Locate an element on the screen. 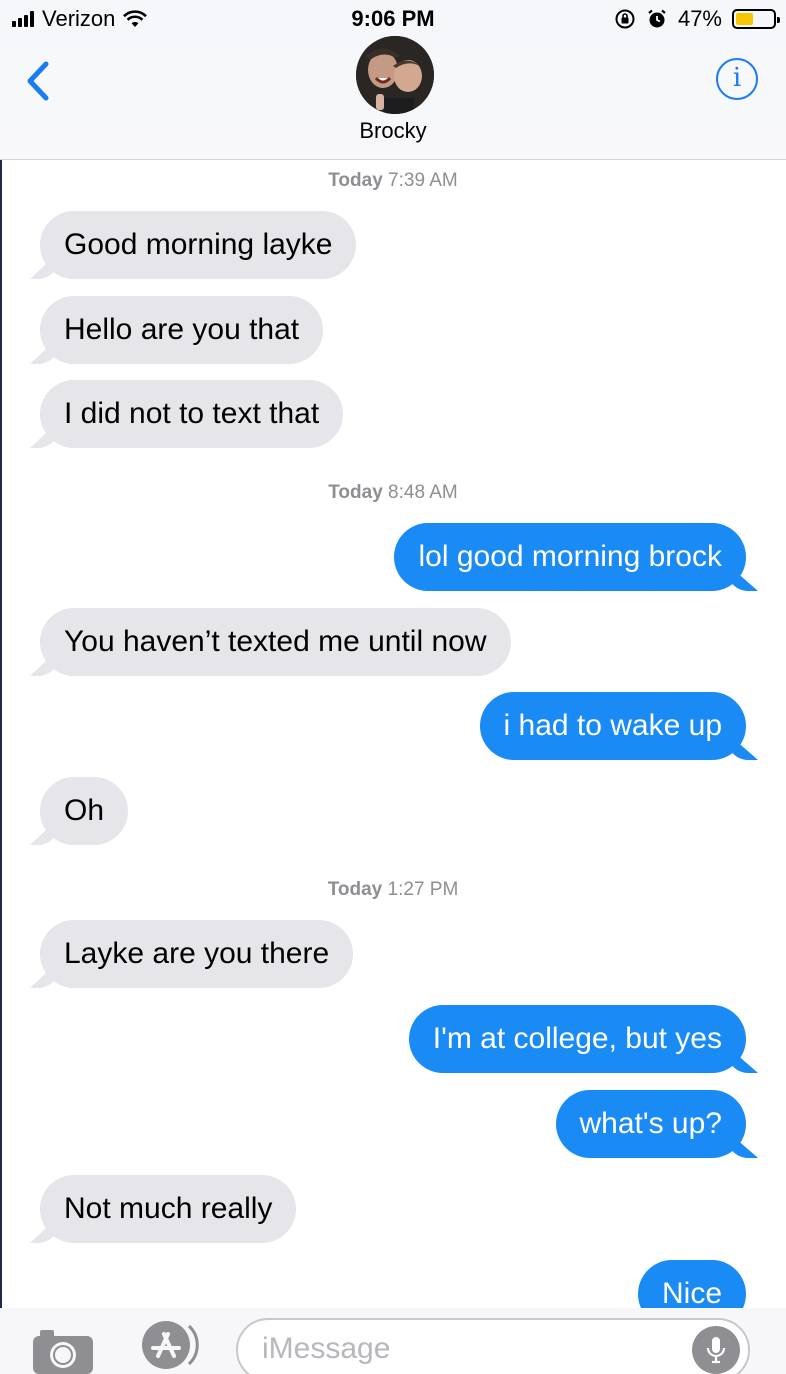 This screenshot has width=786, height=1374. message-bubble-incoming: I did not to text that is located at coordinates (192, 414).